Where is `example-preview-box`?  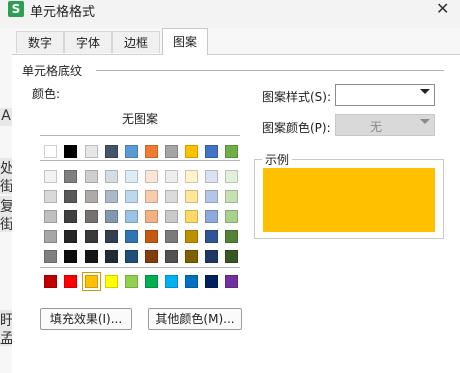 example-preview-box is located at coordinates (349, 199).